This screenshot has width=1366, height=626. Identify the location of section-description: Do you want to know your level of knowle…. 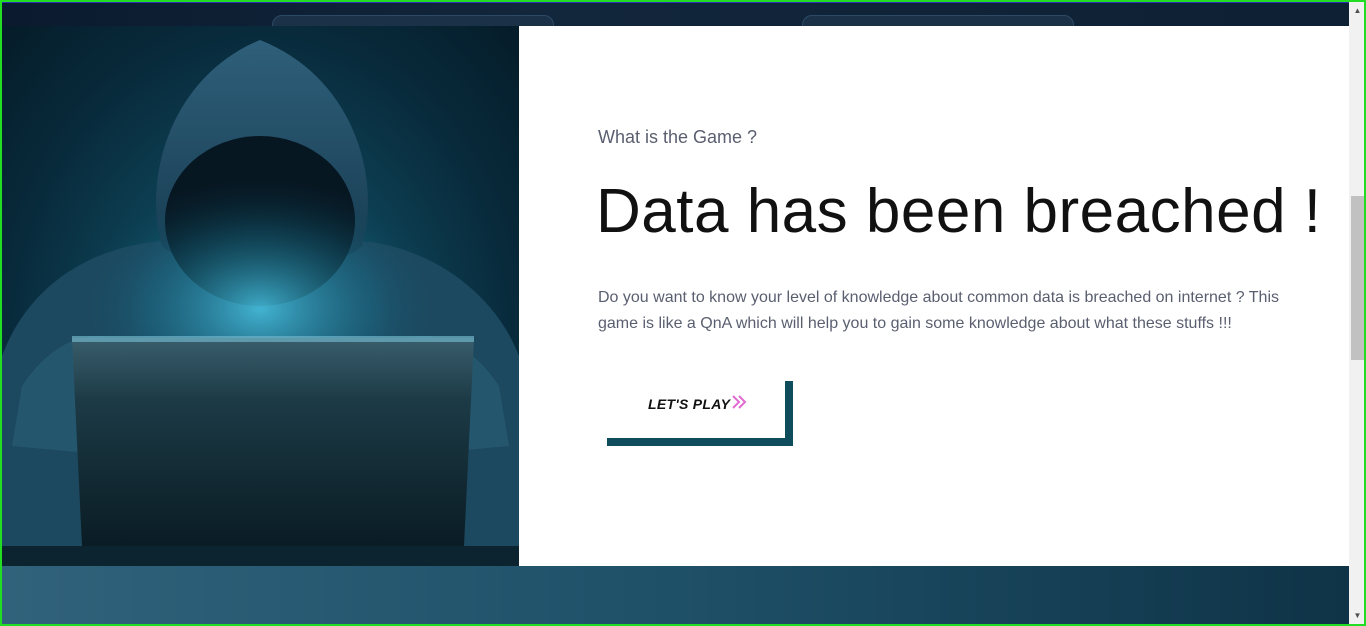
(938, 310).